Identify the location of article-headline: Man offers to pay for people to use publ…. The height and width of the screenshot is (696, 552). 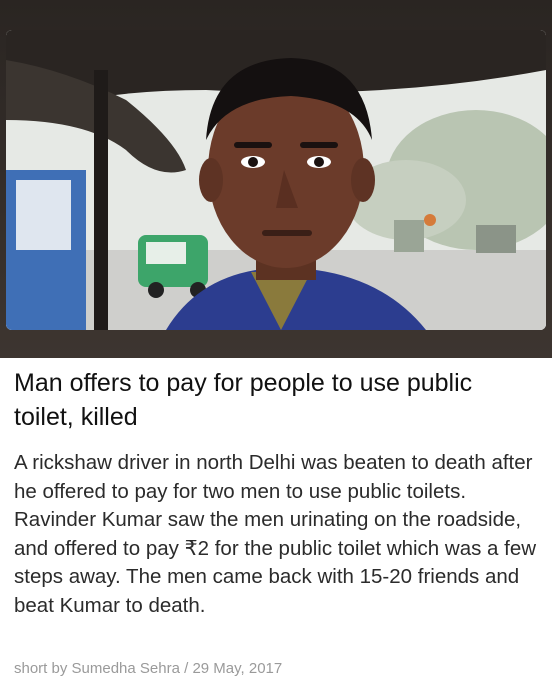
(274, 400).